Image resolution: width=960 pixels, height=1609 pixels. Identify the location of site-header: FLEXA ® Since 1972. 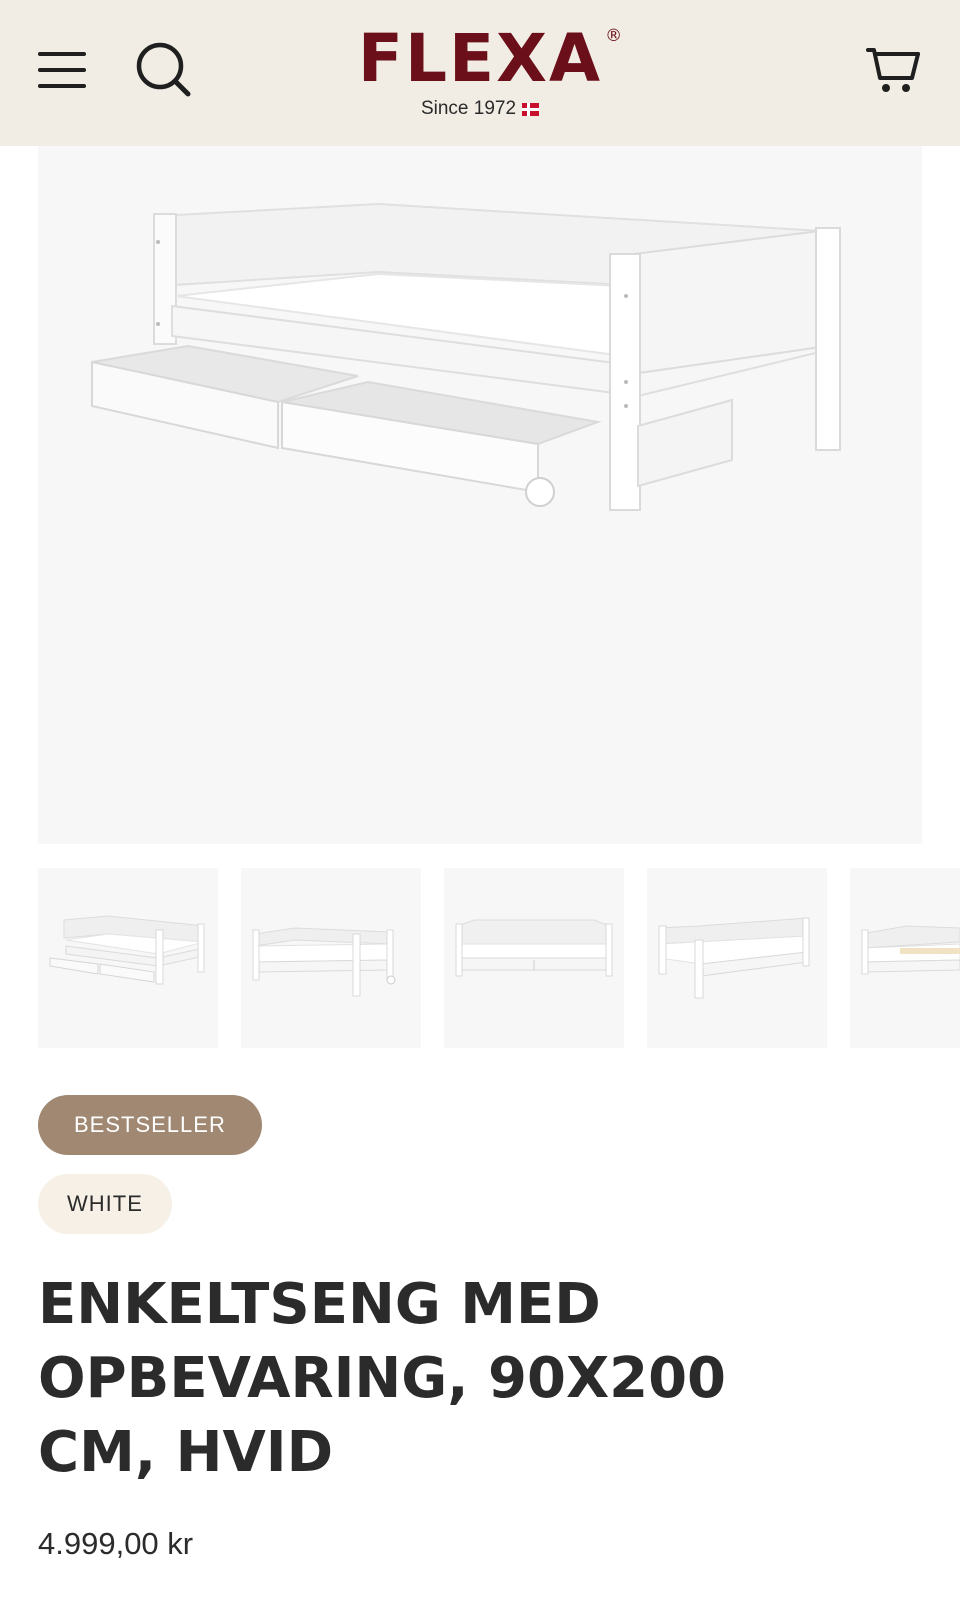
(480, 73).